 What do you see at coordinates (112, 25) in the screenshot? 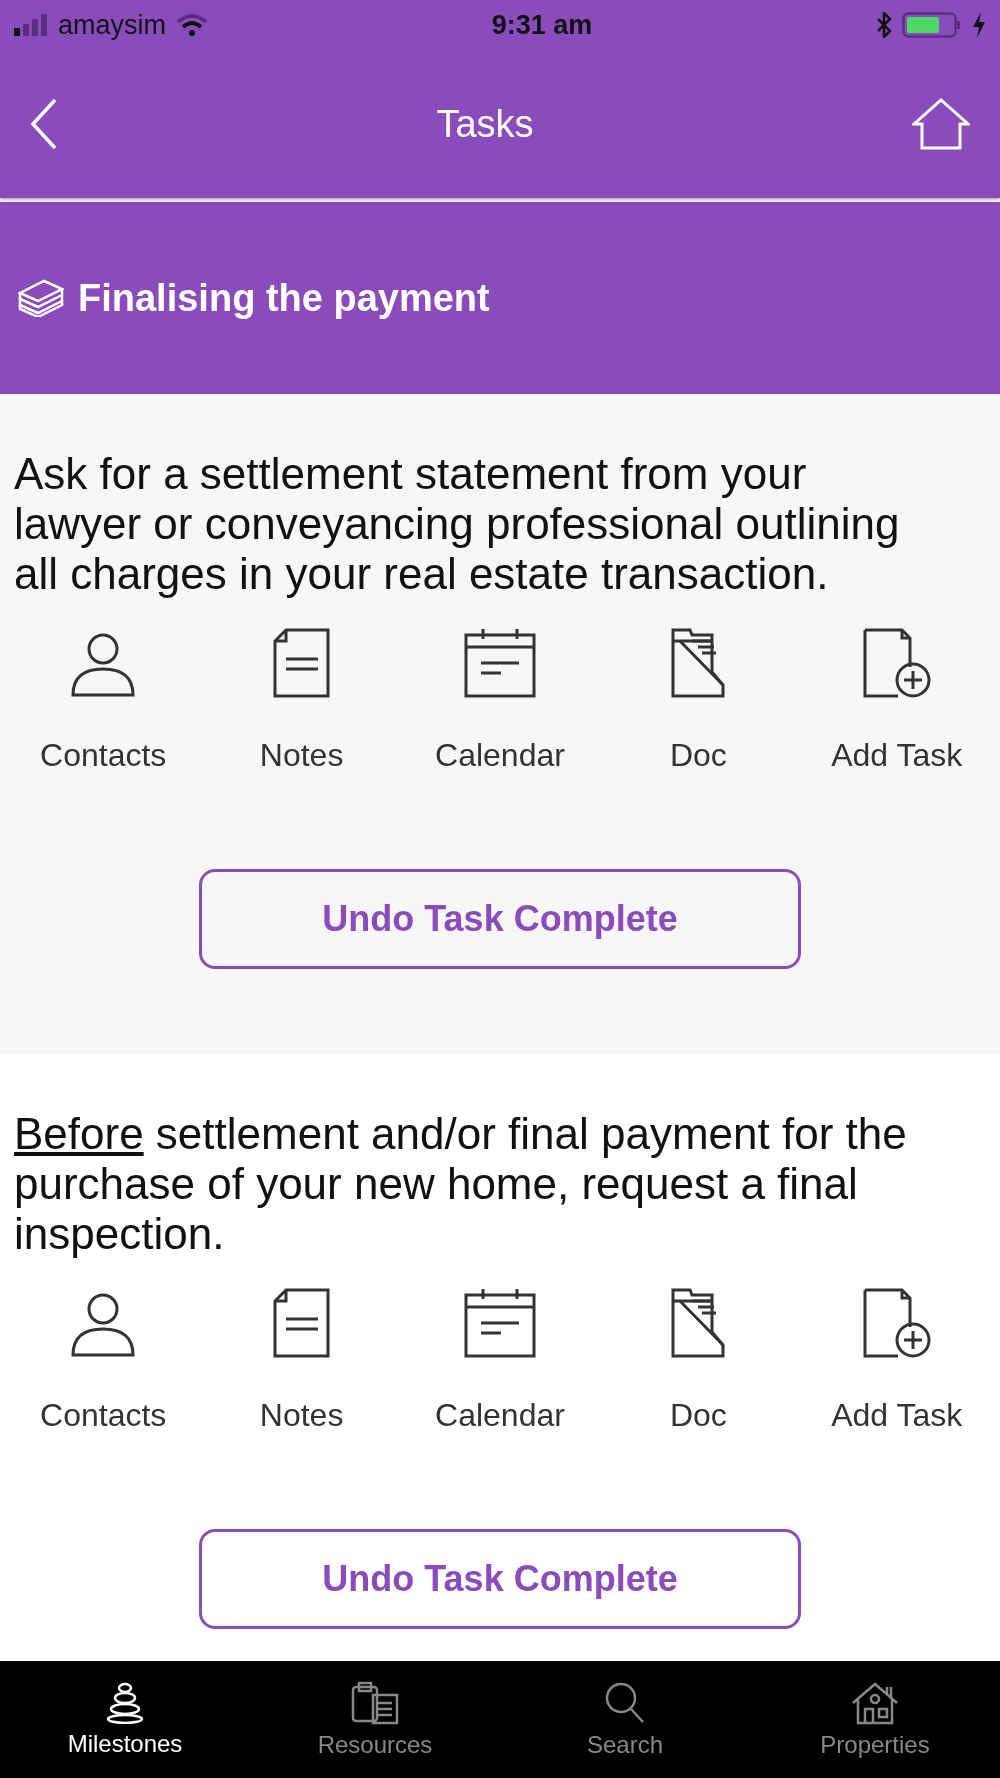
I see `carrier-name: amaysim` at bounding box center [112, 25].